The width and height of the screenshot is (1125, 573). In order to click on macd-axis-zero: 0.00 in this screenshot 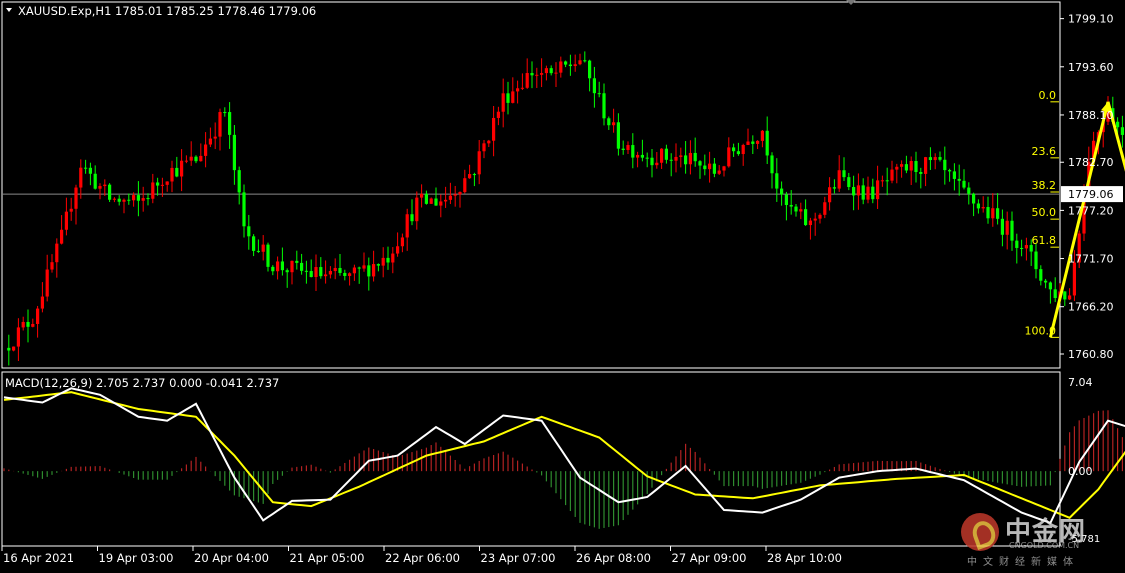, I will do `click(1080, 471)`.